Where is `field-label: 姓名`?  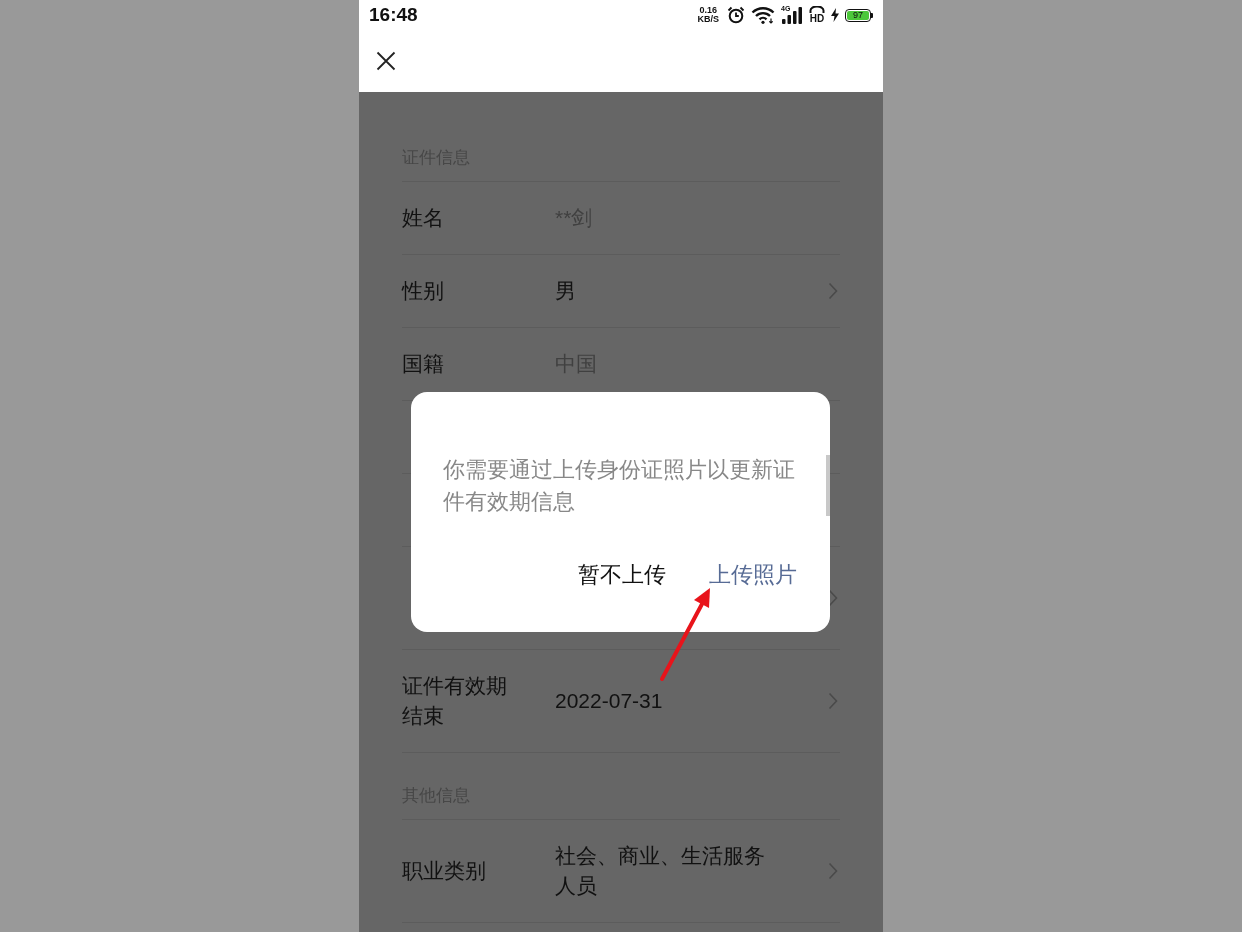 field-label: 姓名 is located at coordinates (423, 218).